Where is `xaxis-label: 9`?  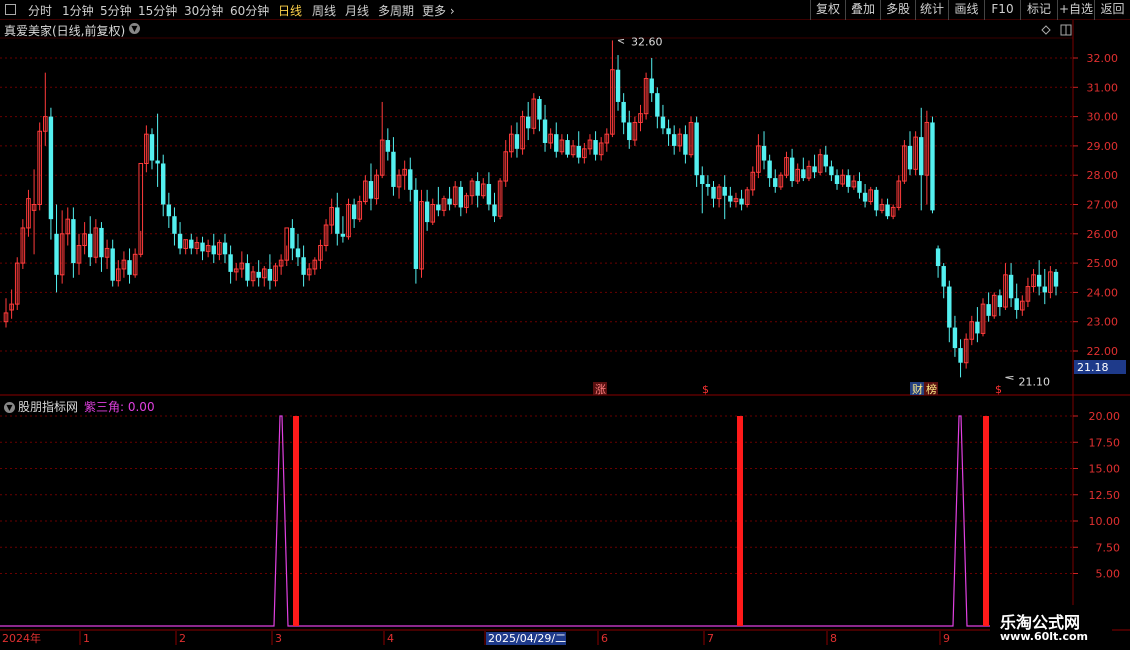
xaxis-label: 9 is located at coordinates (946, 638).